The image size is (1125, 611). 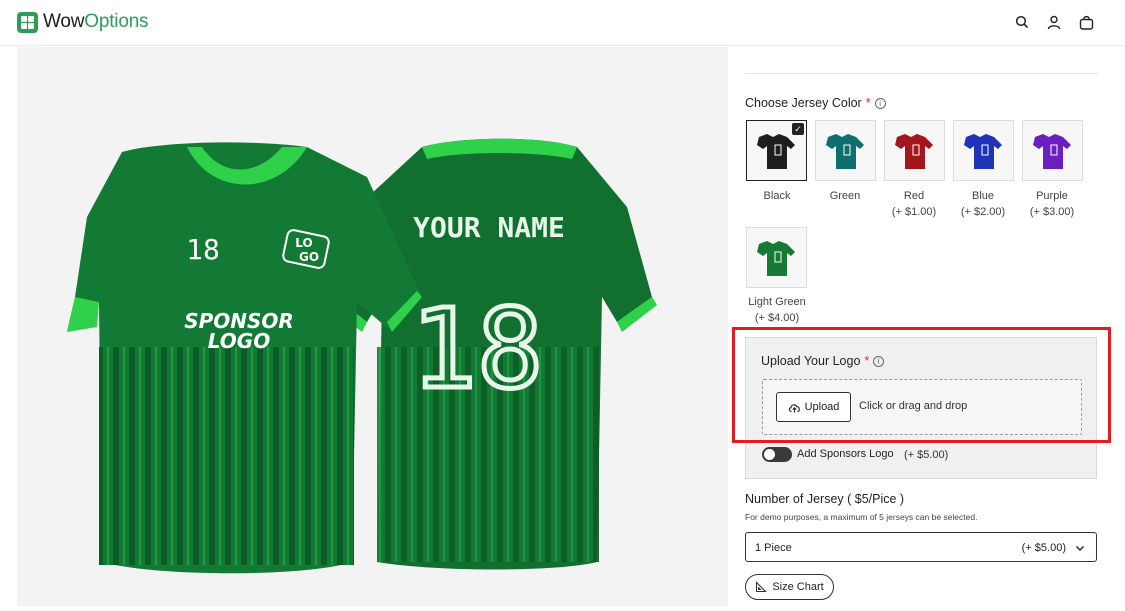 What do you see at coordinates (921, 385) in the screenshot?
I see `highlight-frame` at bounding box center [921, 385].